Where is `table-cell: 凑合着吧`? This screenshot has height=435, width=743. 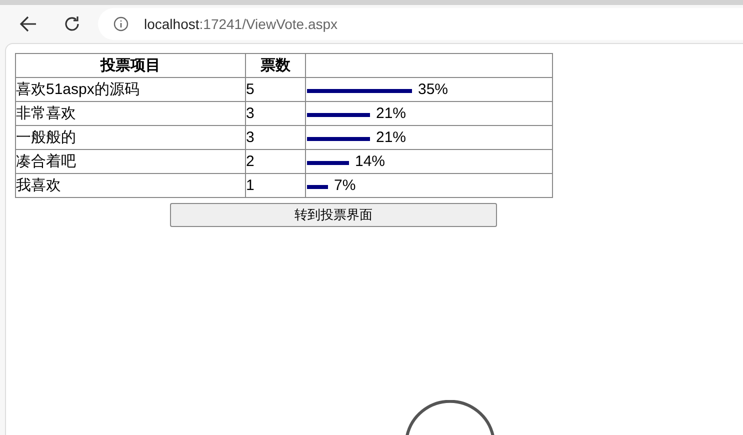
table-cell: 凑合着吧 is located at coordinates (131, 162).